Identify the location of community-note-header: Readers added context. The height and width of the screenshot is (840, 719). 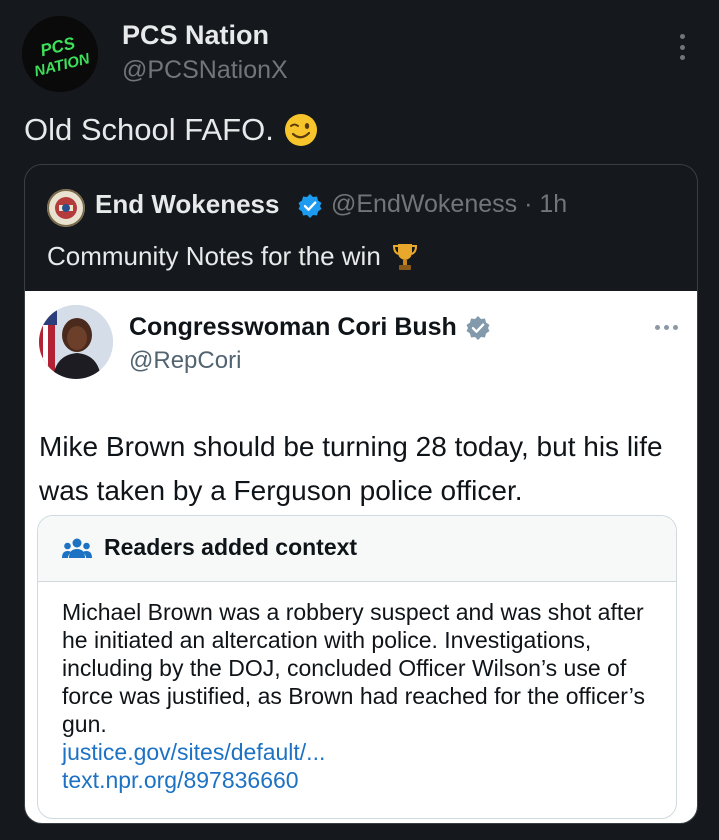
(357, 549).